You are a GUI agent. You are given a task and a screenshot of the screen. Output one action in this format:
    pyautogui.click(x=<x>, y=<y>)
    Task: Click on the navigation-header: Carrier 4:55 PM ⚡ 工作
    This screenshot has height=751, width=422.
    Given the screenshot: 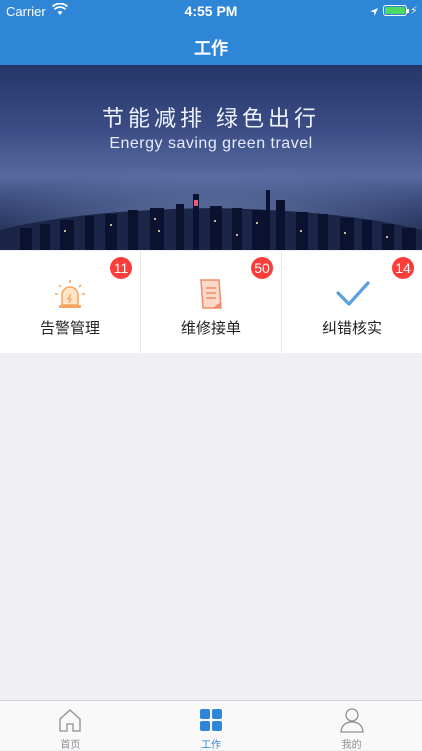 What is the action you would take?
    pyautogui.click(x=211, y=32)
    